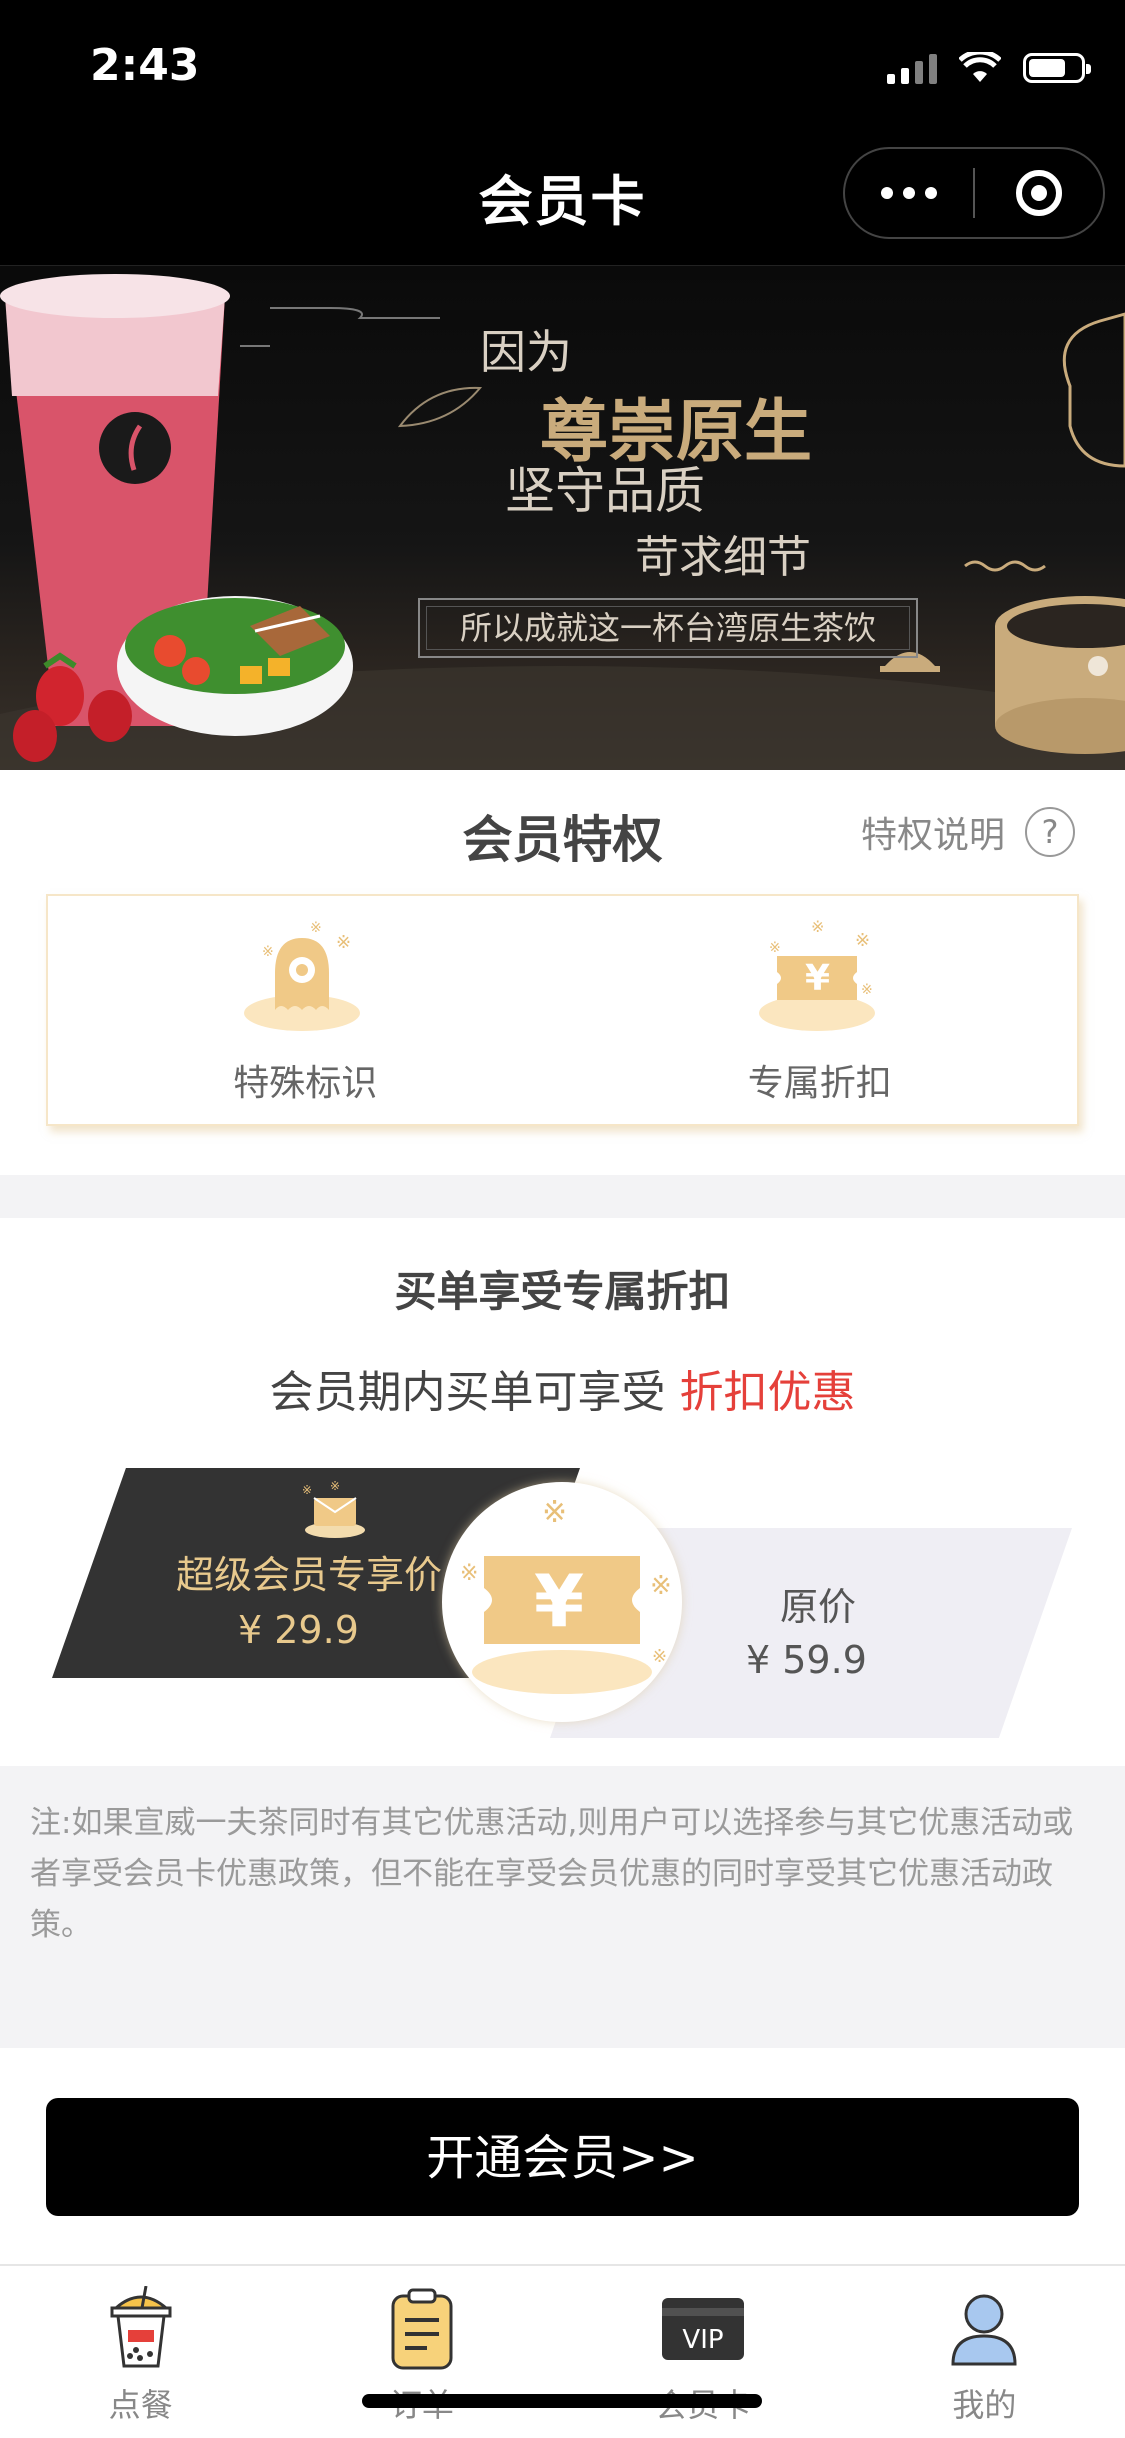 The width and height of the screenshot is (1125, 2438). I want to click on privileges-card: ※ ※ ※ 特殊标识 ¥ ※ ※ ※ ※ 专属折扣, so click(562, 1010).